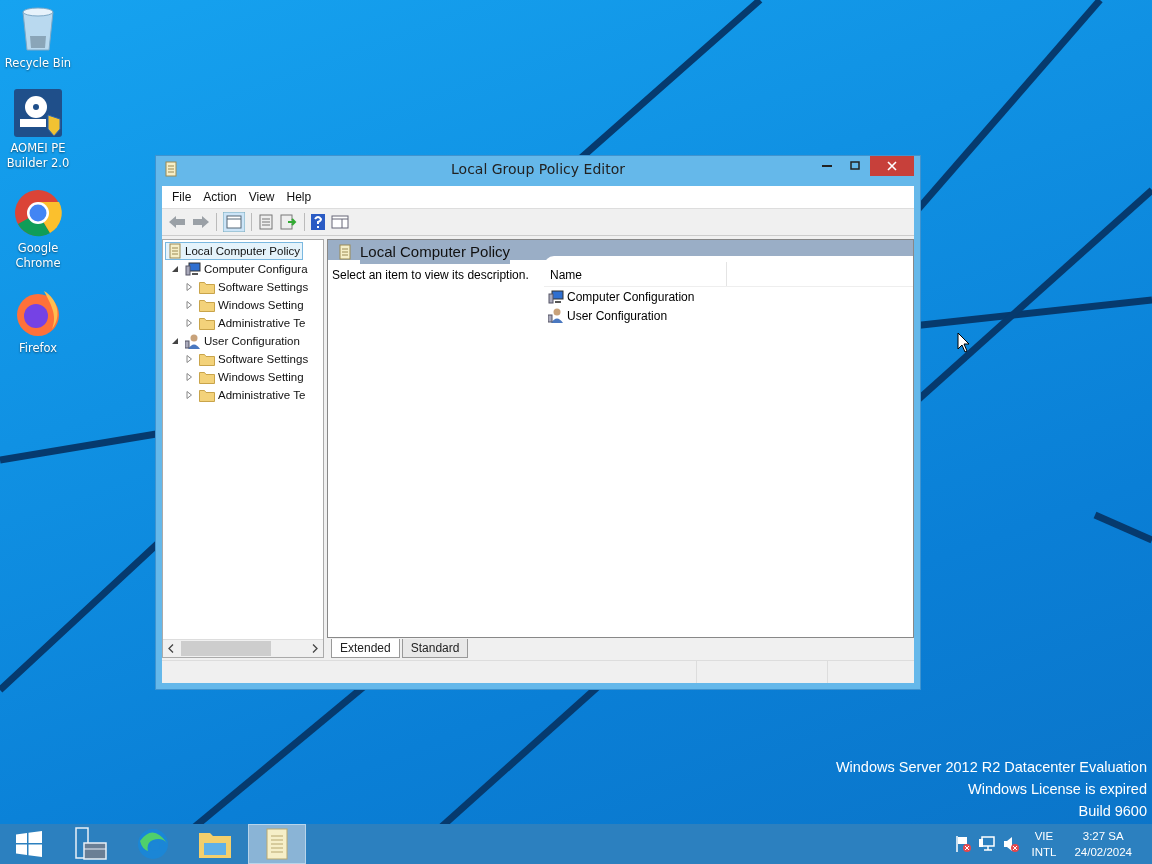  What do you see at coordinates (635, 274) in the screenshot?
I see `column-header: Name` at bounding box center [635, 274].